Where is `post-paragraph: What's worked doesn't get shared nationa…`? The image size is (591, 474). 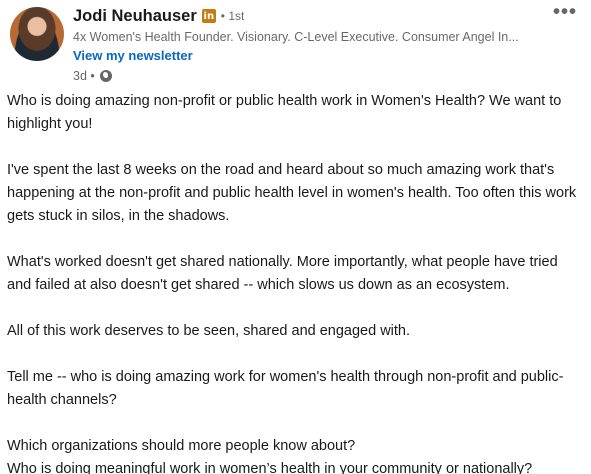
post-paragraph: What's worked doesn't get shared nationa… is located at coordinates (282, 273).